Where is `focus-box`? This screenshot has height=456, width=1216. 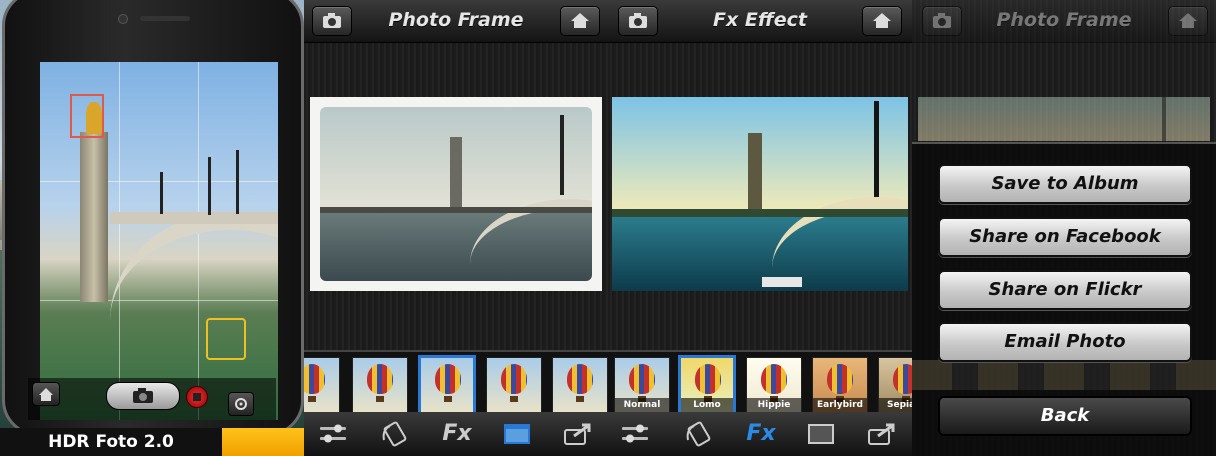
focus-box is located at coordinates (87, 116).